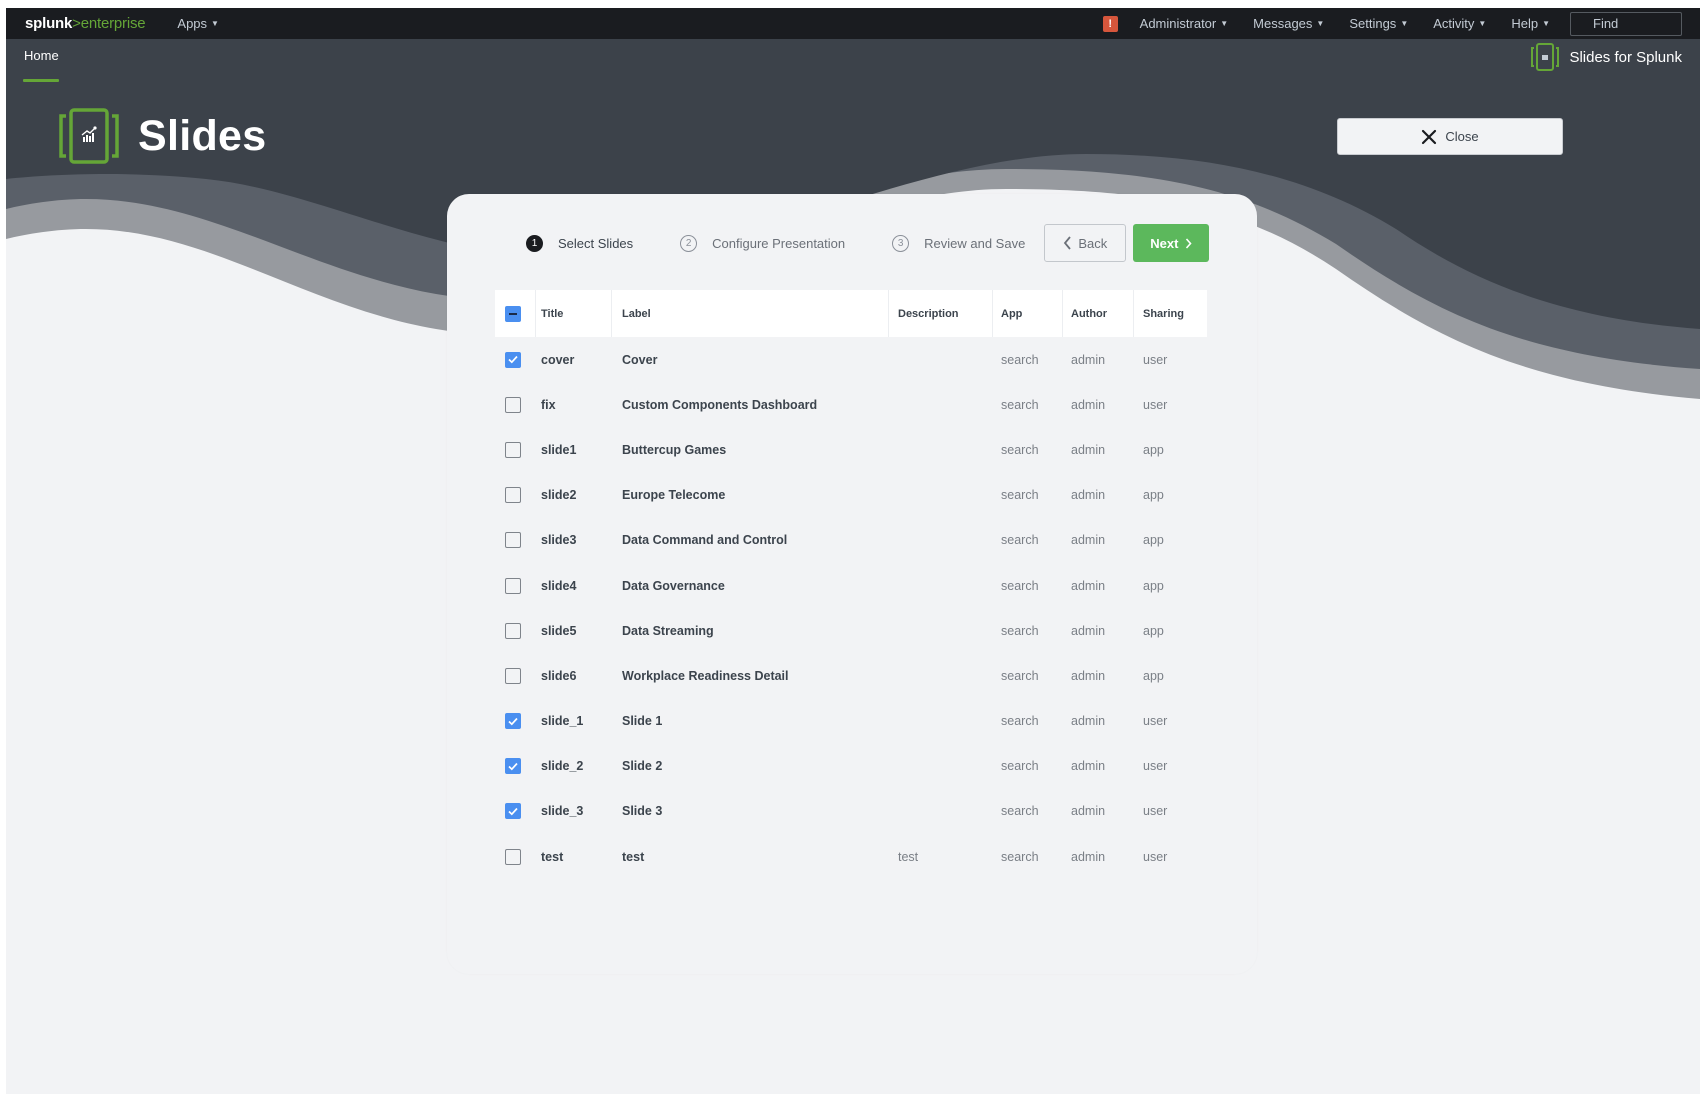 This screenshot has height=1104, width=1706. Describe the element at coordinates (1189, 243) in the screenshot. I see `chevron-right-icon` at that location.